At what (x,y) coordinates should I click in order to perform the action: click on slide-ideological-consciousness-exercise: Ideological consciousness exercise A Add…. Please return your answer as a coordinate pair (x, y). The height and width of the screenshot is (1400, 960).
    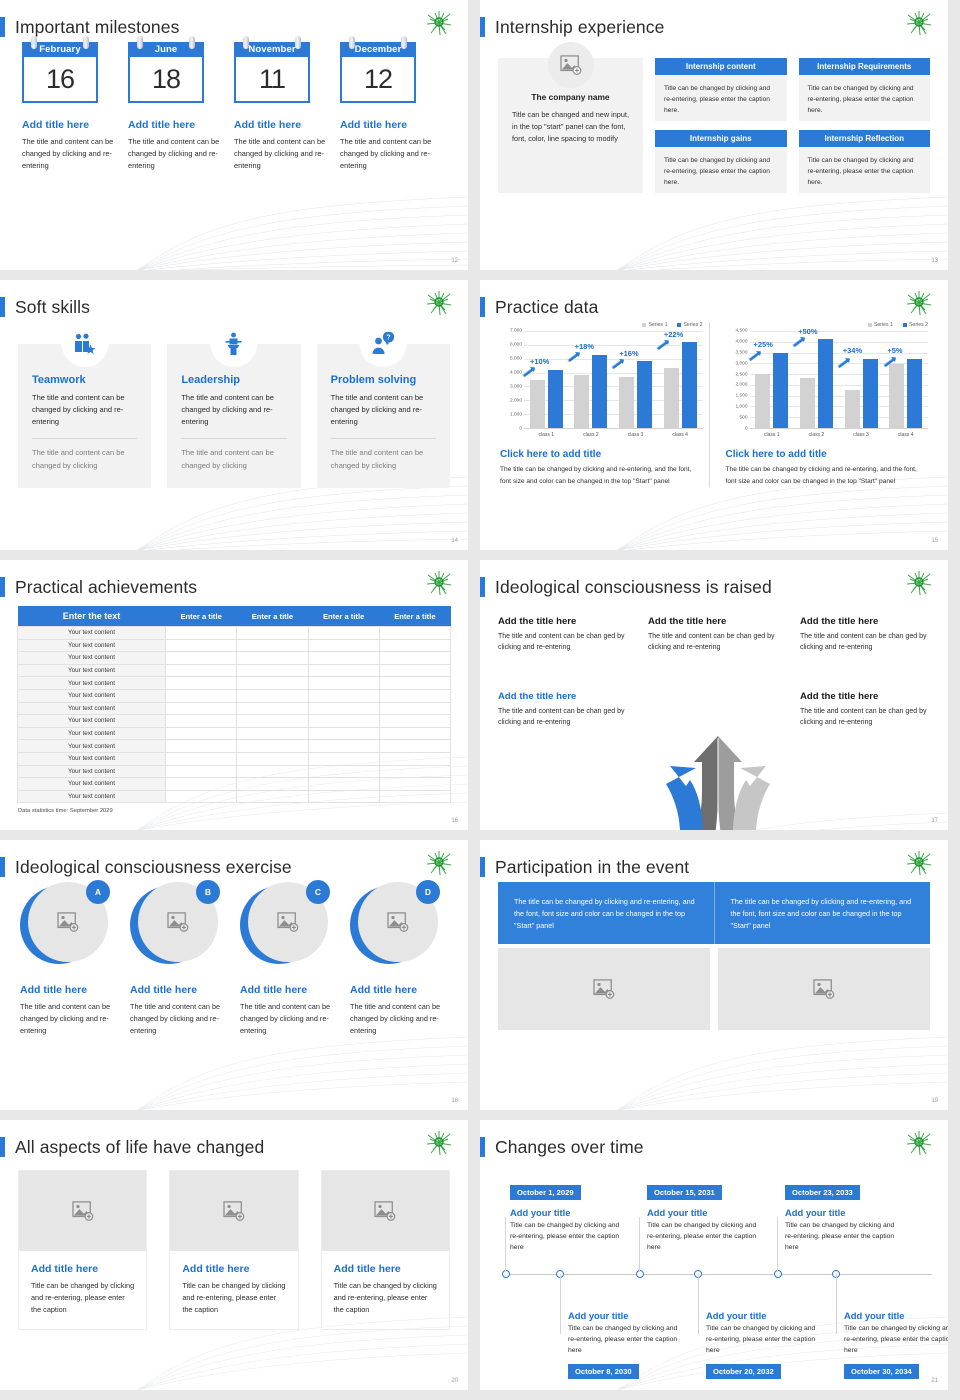
    Looking at the image, I should click on (234, 975).